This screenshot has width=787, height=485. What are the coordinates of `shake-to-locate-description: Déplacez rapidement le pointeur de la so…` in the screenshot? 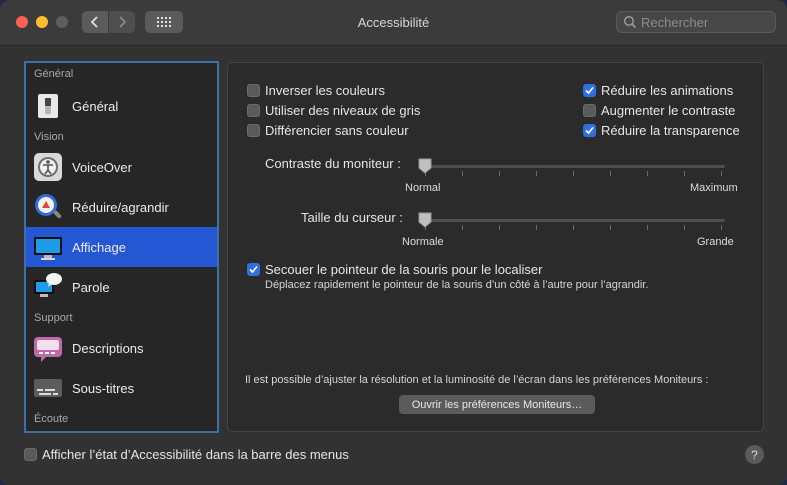 It's located at (457, 285).